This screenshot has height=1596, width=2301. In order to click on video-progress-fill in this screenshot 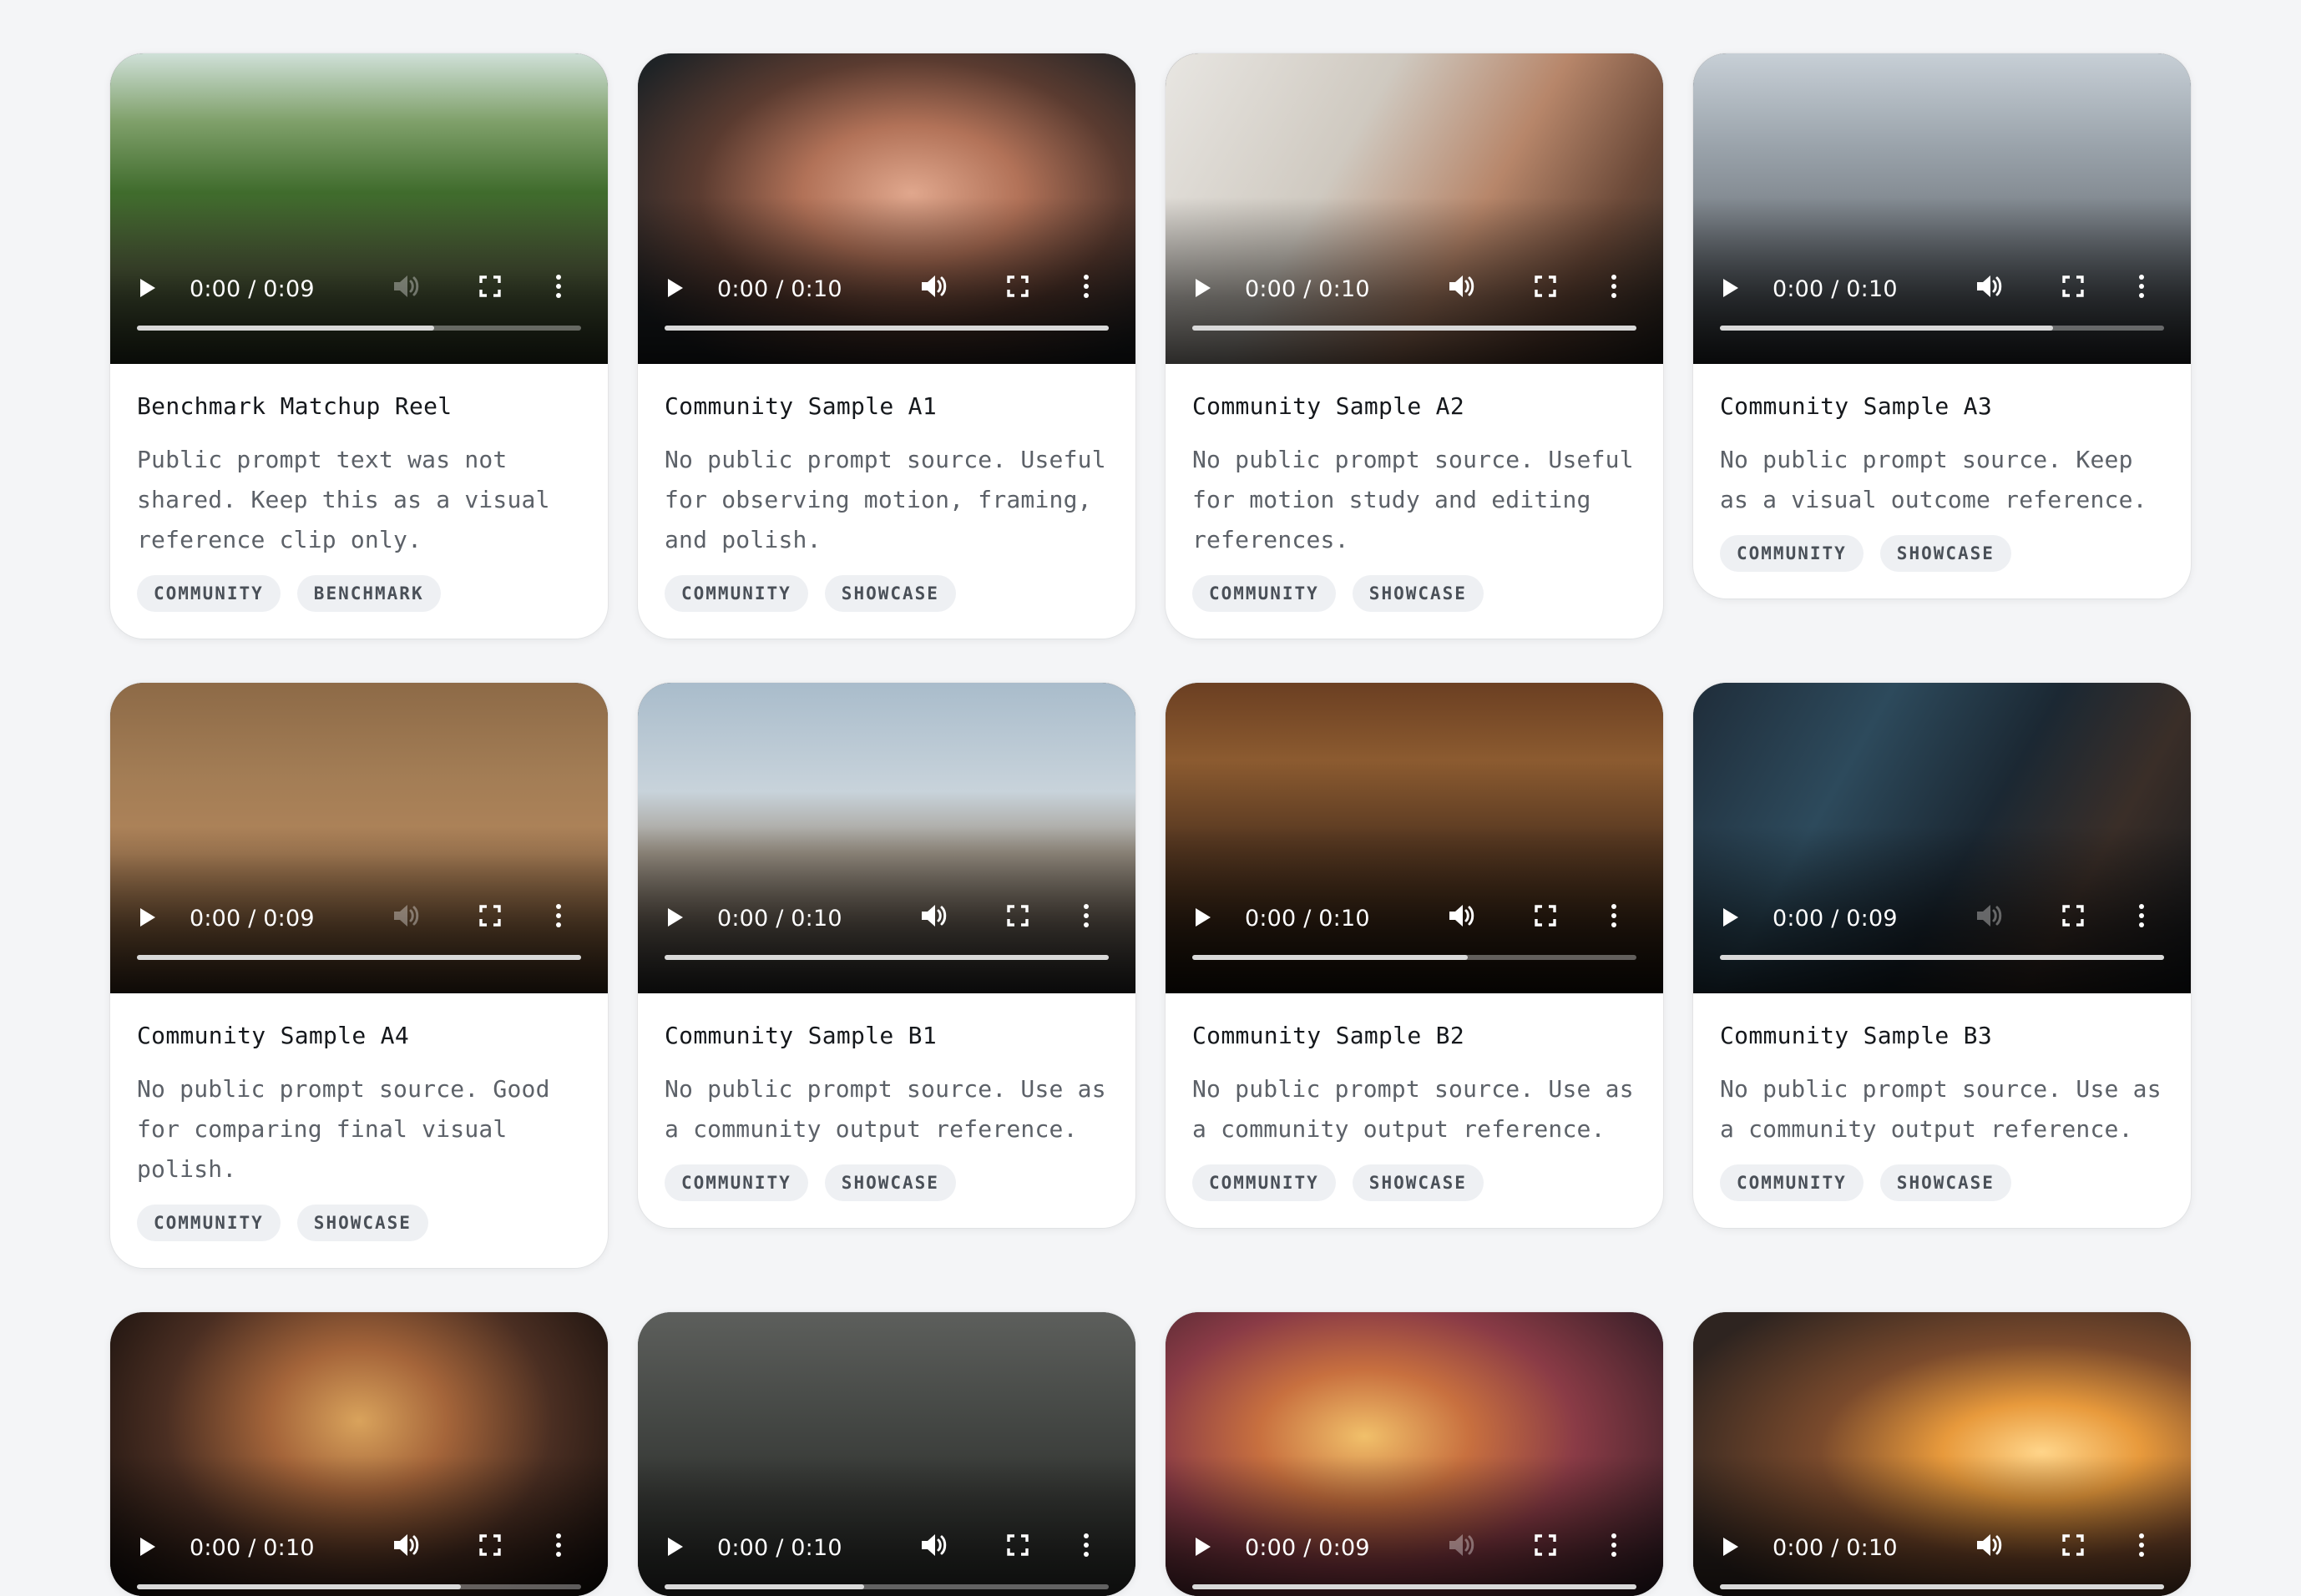, I will do `click(887, 957)`.